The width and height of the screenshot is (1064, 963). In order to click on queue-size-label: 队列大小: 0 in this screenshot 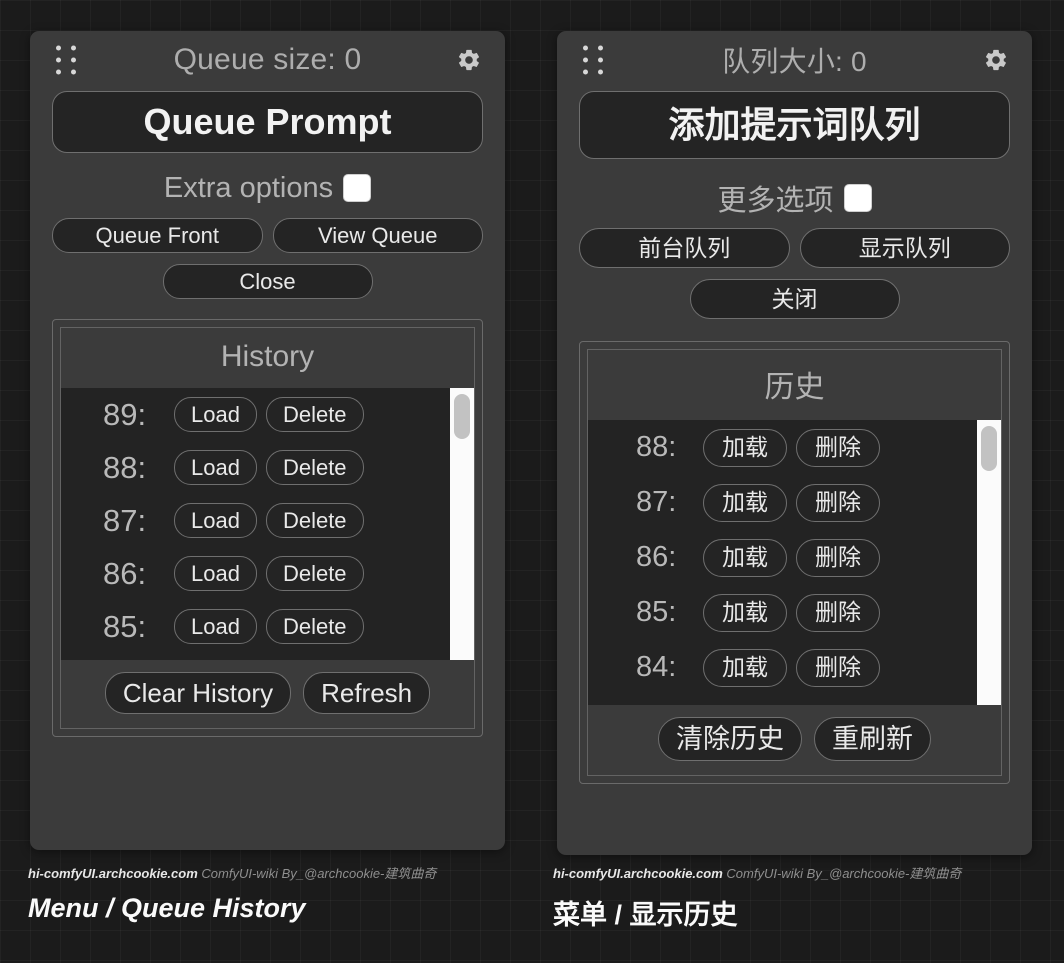, I will do `click(794, 61)`.